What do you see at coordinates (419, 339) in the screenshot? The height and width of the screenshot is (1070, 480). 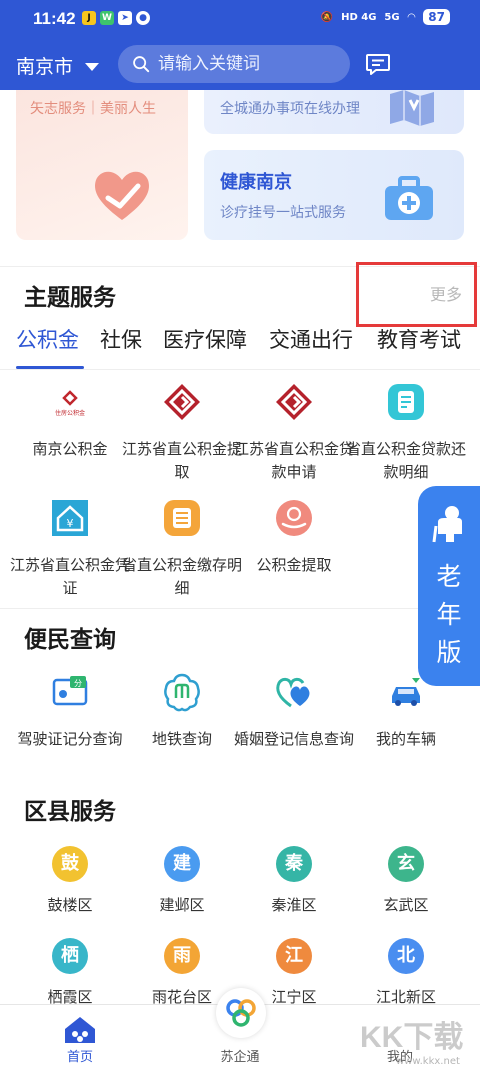 I see `tab-jiaoyu: 教育考试` at bounding box center [419, 339].